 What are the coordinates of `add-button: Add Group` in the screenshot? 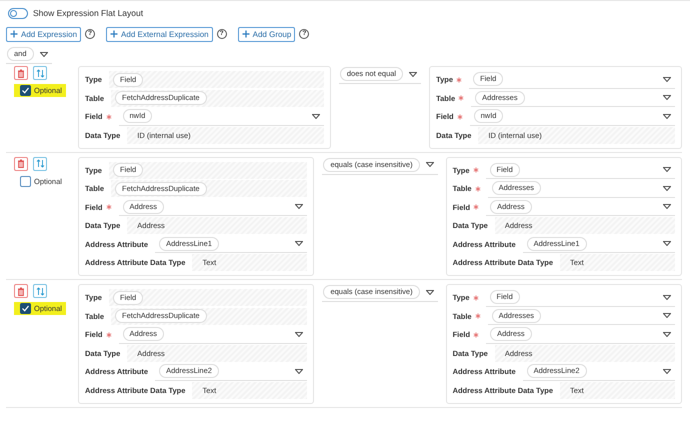 It's located at (267, 34).